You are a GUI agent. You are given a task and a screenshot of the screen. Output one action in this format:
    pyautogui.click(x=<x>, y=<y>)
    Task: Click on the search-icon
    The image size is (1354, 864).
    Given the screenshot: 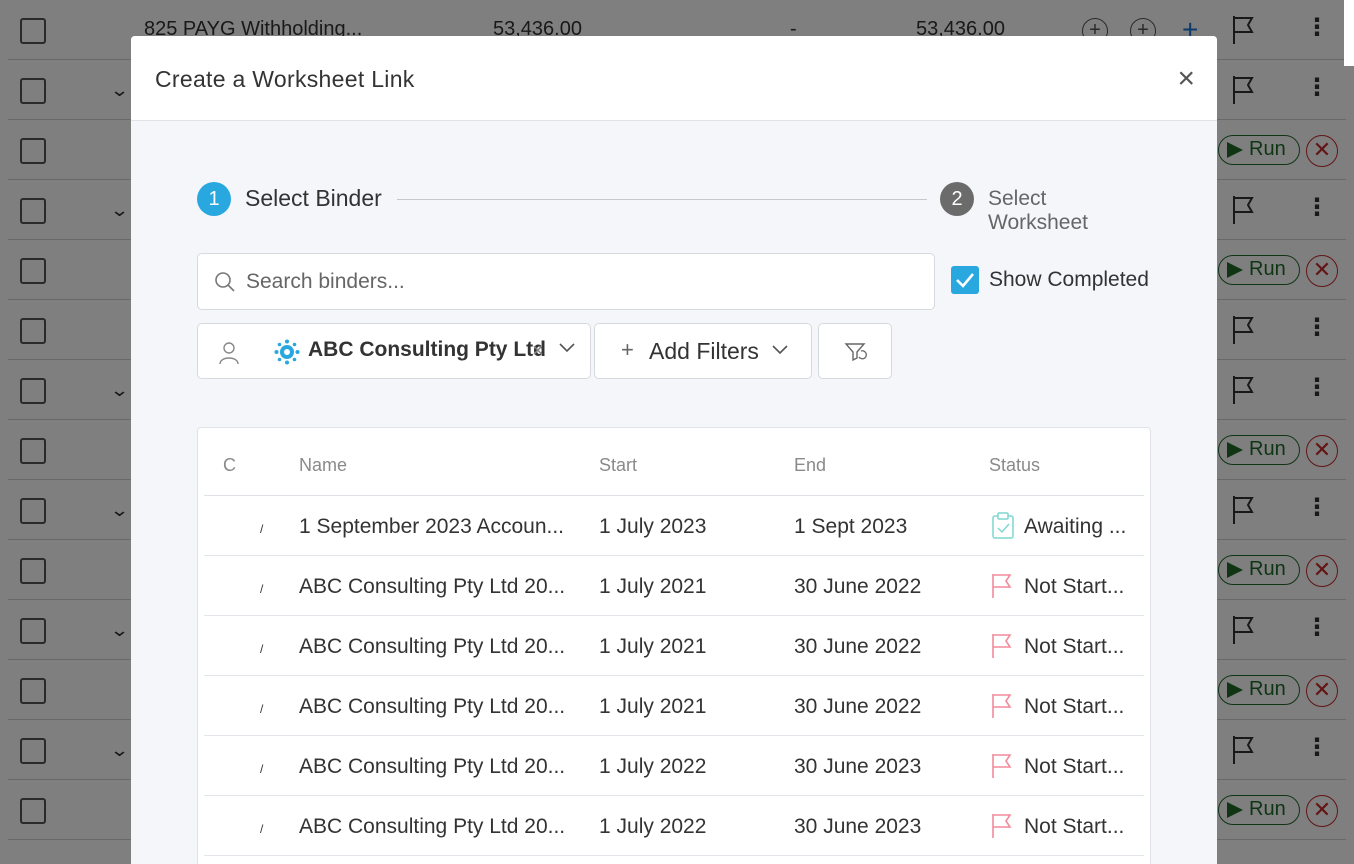 What is the action you would take?
    pyautogui.click(x=225, y=282)
    